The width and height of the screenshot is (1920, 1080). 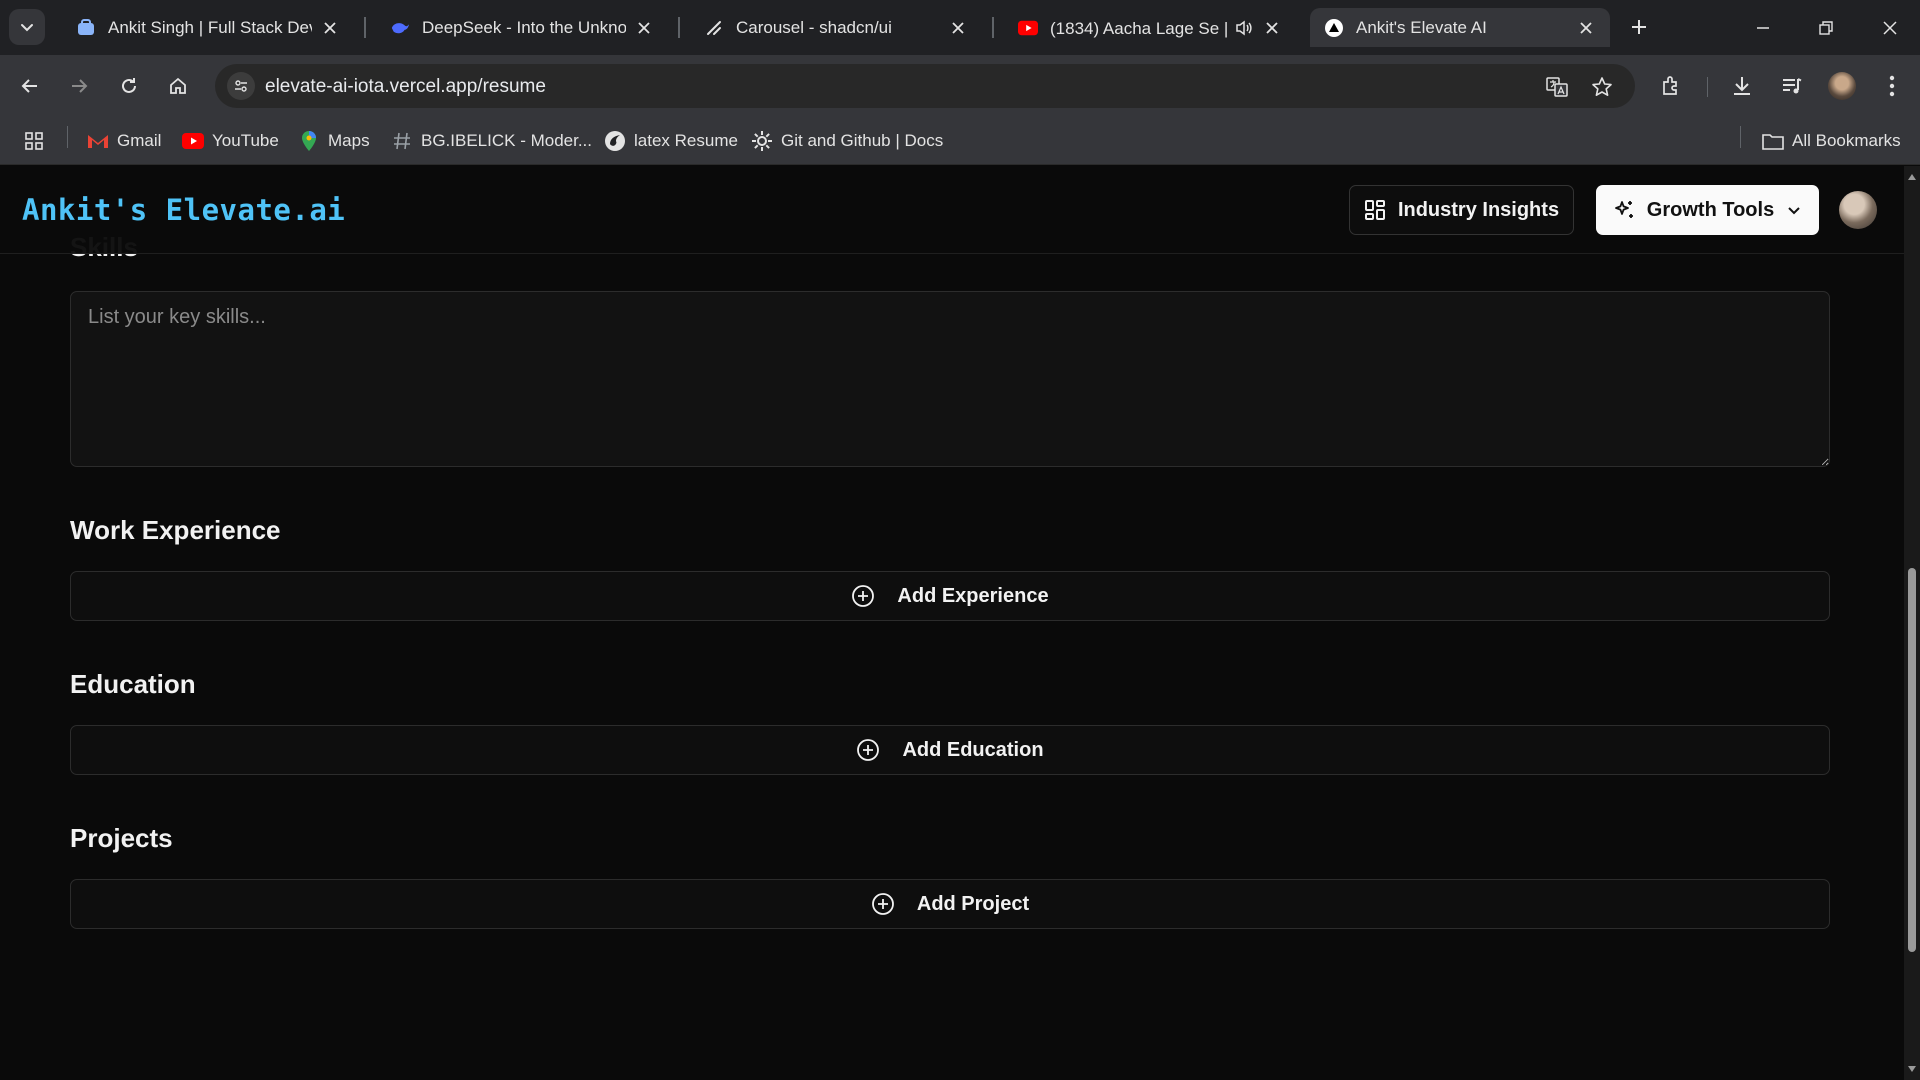 I want to click on add-education-button: Add Education, so click(x=950, y=750).